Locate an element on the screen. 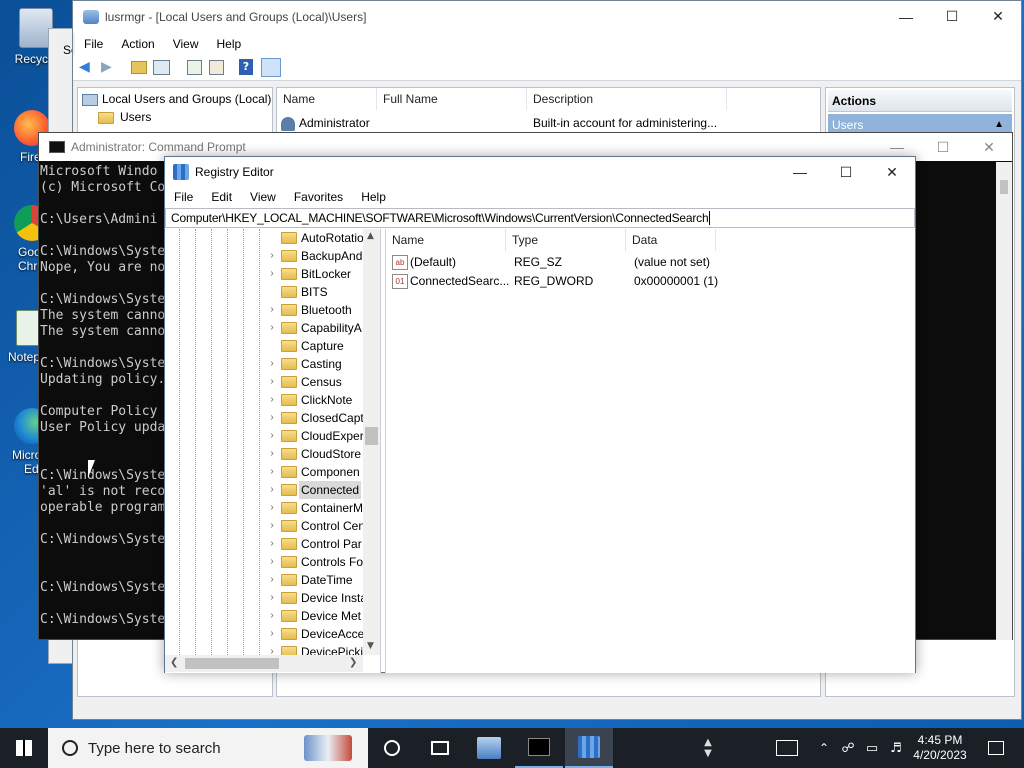  tree-item: › DateTime is located at coordinates (314, 580).